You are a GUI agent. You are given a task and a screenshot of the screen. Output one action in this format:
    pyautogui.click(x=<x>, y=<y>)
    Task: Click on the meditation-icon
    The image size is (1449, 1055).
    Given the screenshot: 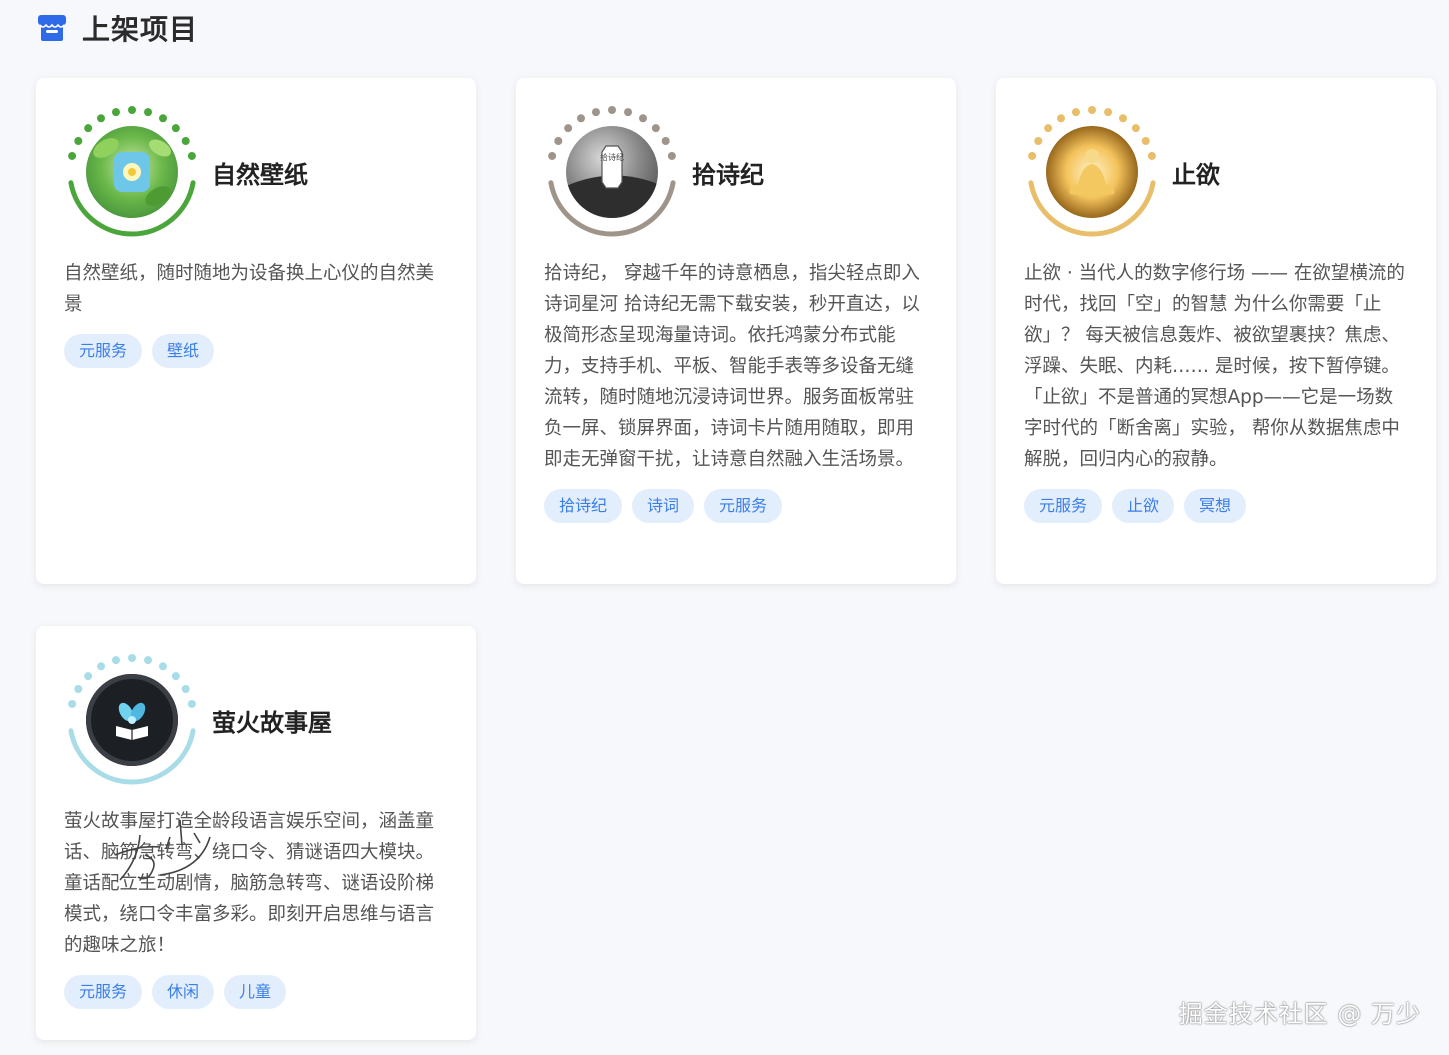 What is the action you would take?
    pyautogui.click(x=1092, y=172)
    